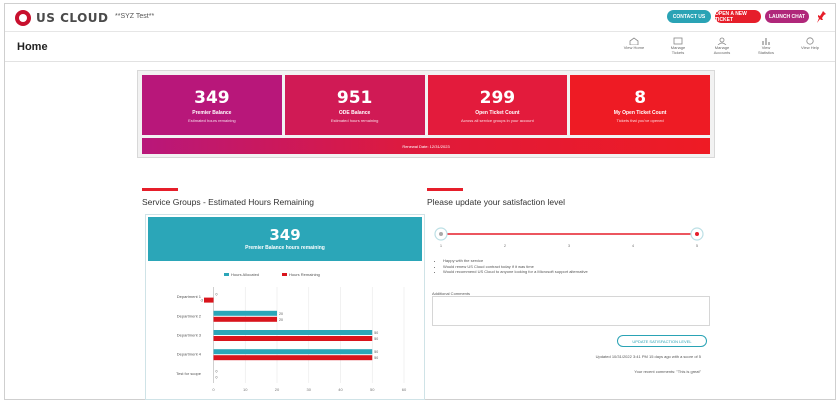 This screenshot has height=403, width=840. I want to click on view-statistics-icon, so click(766, 41).